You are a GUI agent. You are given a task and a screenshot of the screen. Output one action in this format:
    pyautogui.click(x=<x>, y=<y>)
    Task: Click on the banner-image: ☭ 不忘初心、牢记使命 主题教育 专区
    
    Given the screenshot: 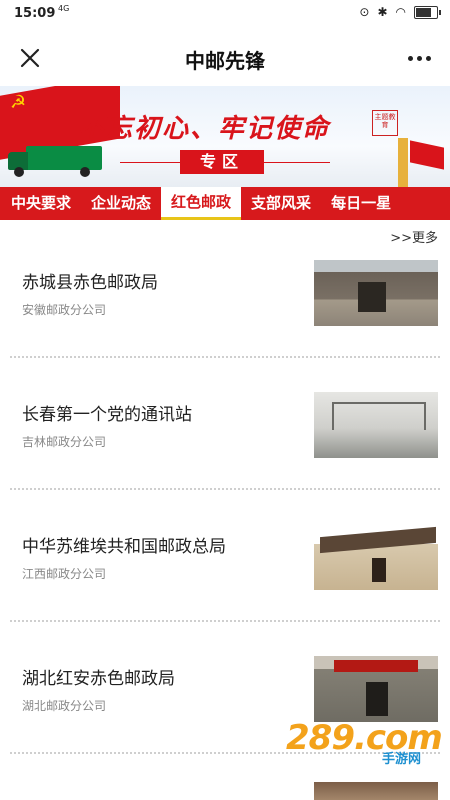 What is the action you would take?
    pyautogui.click(x=225, y=136)
    